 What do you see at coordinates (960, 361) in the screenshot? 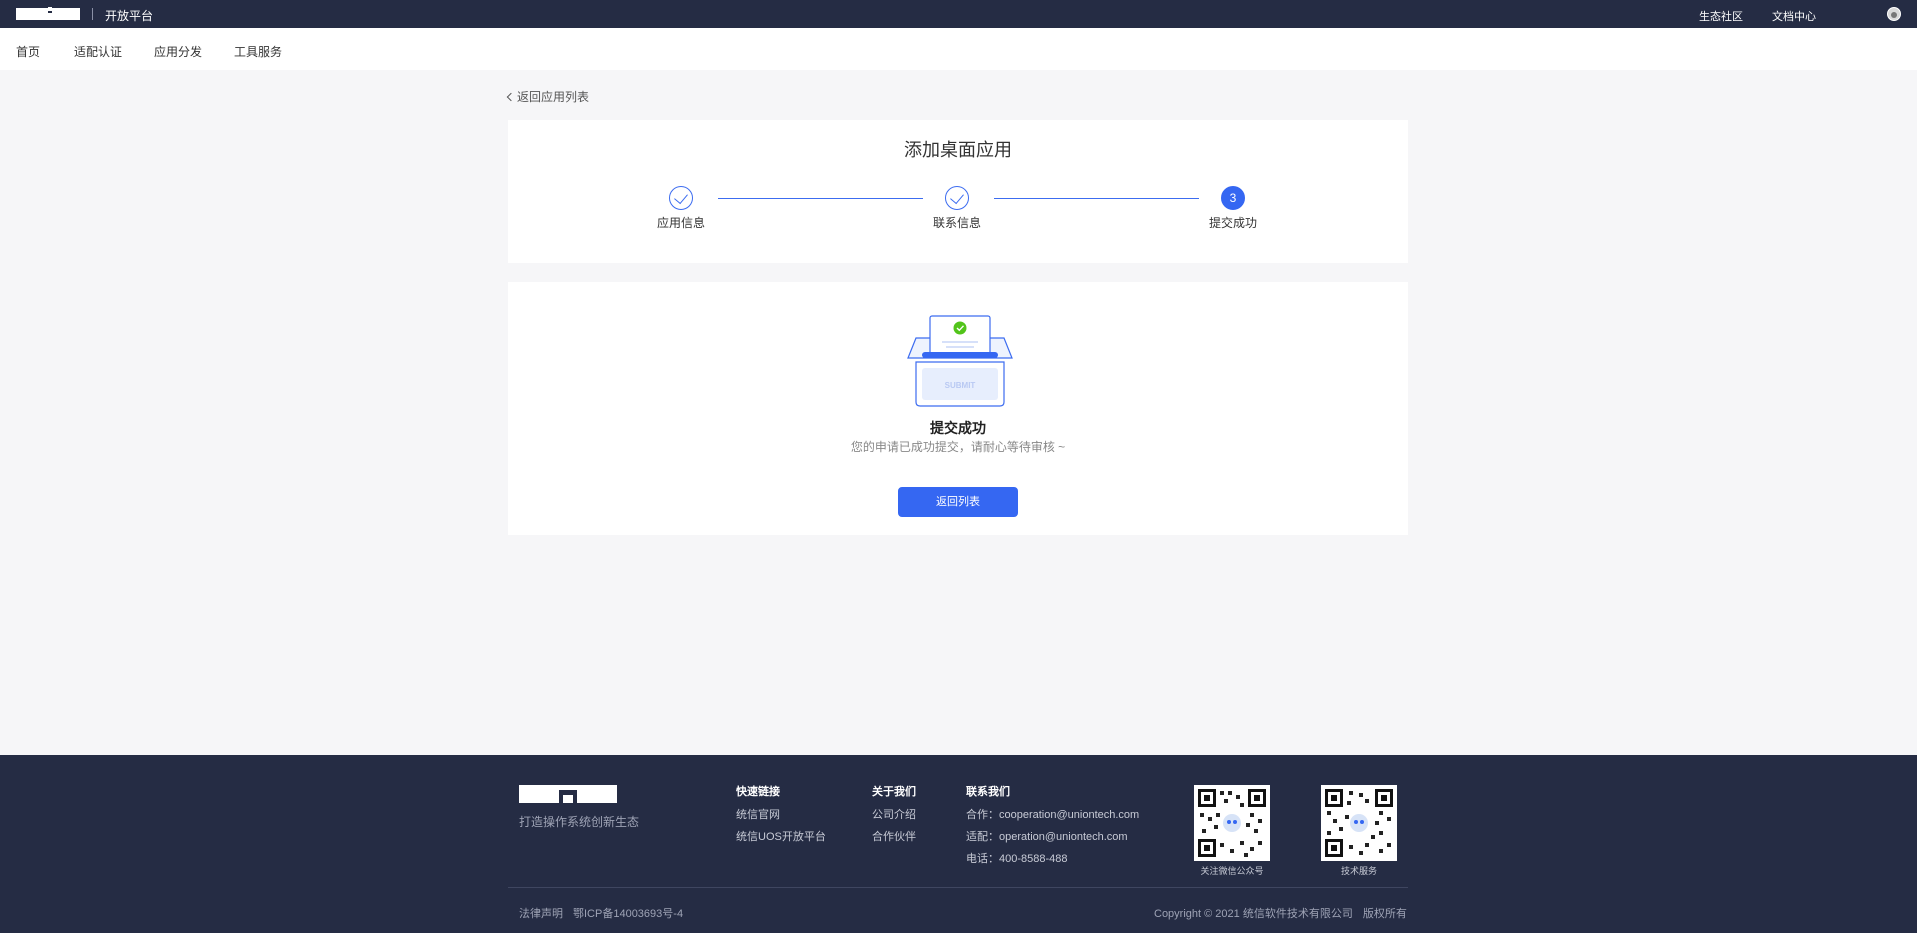
I see `submit-box-illustration: SUBMIT` at bounding box center [960, 361].